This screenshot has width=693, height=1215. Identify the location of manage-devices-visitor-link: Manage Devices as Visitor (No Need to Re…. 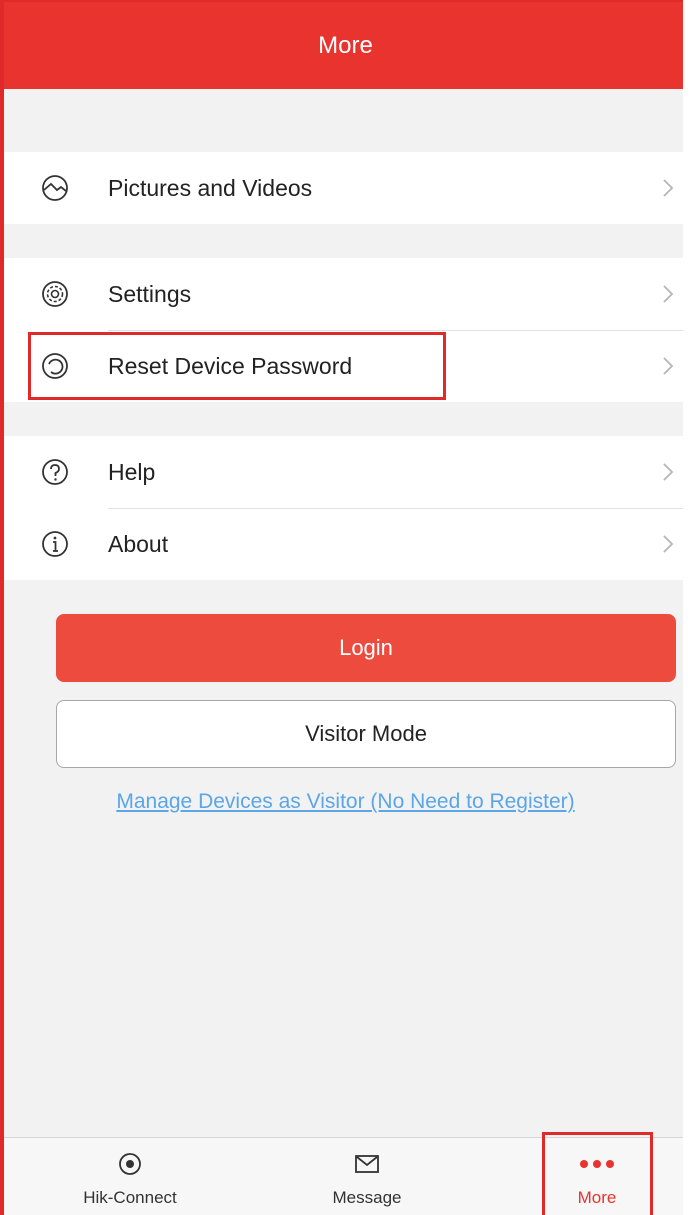
(345, 802).